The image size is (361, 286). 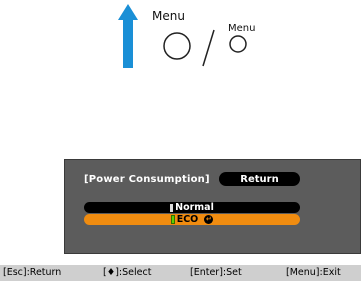 What do you see at coordinates (216, 272) in the screenshot?
I see `status-enter-set: [Enter]:Set` at bounding box center [216, 272].